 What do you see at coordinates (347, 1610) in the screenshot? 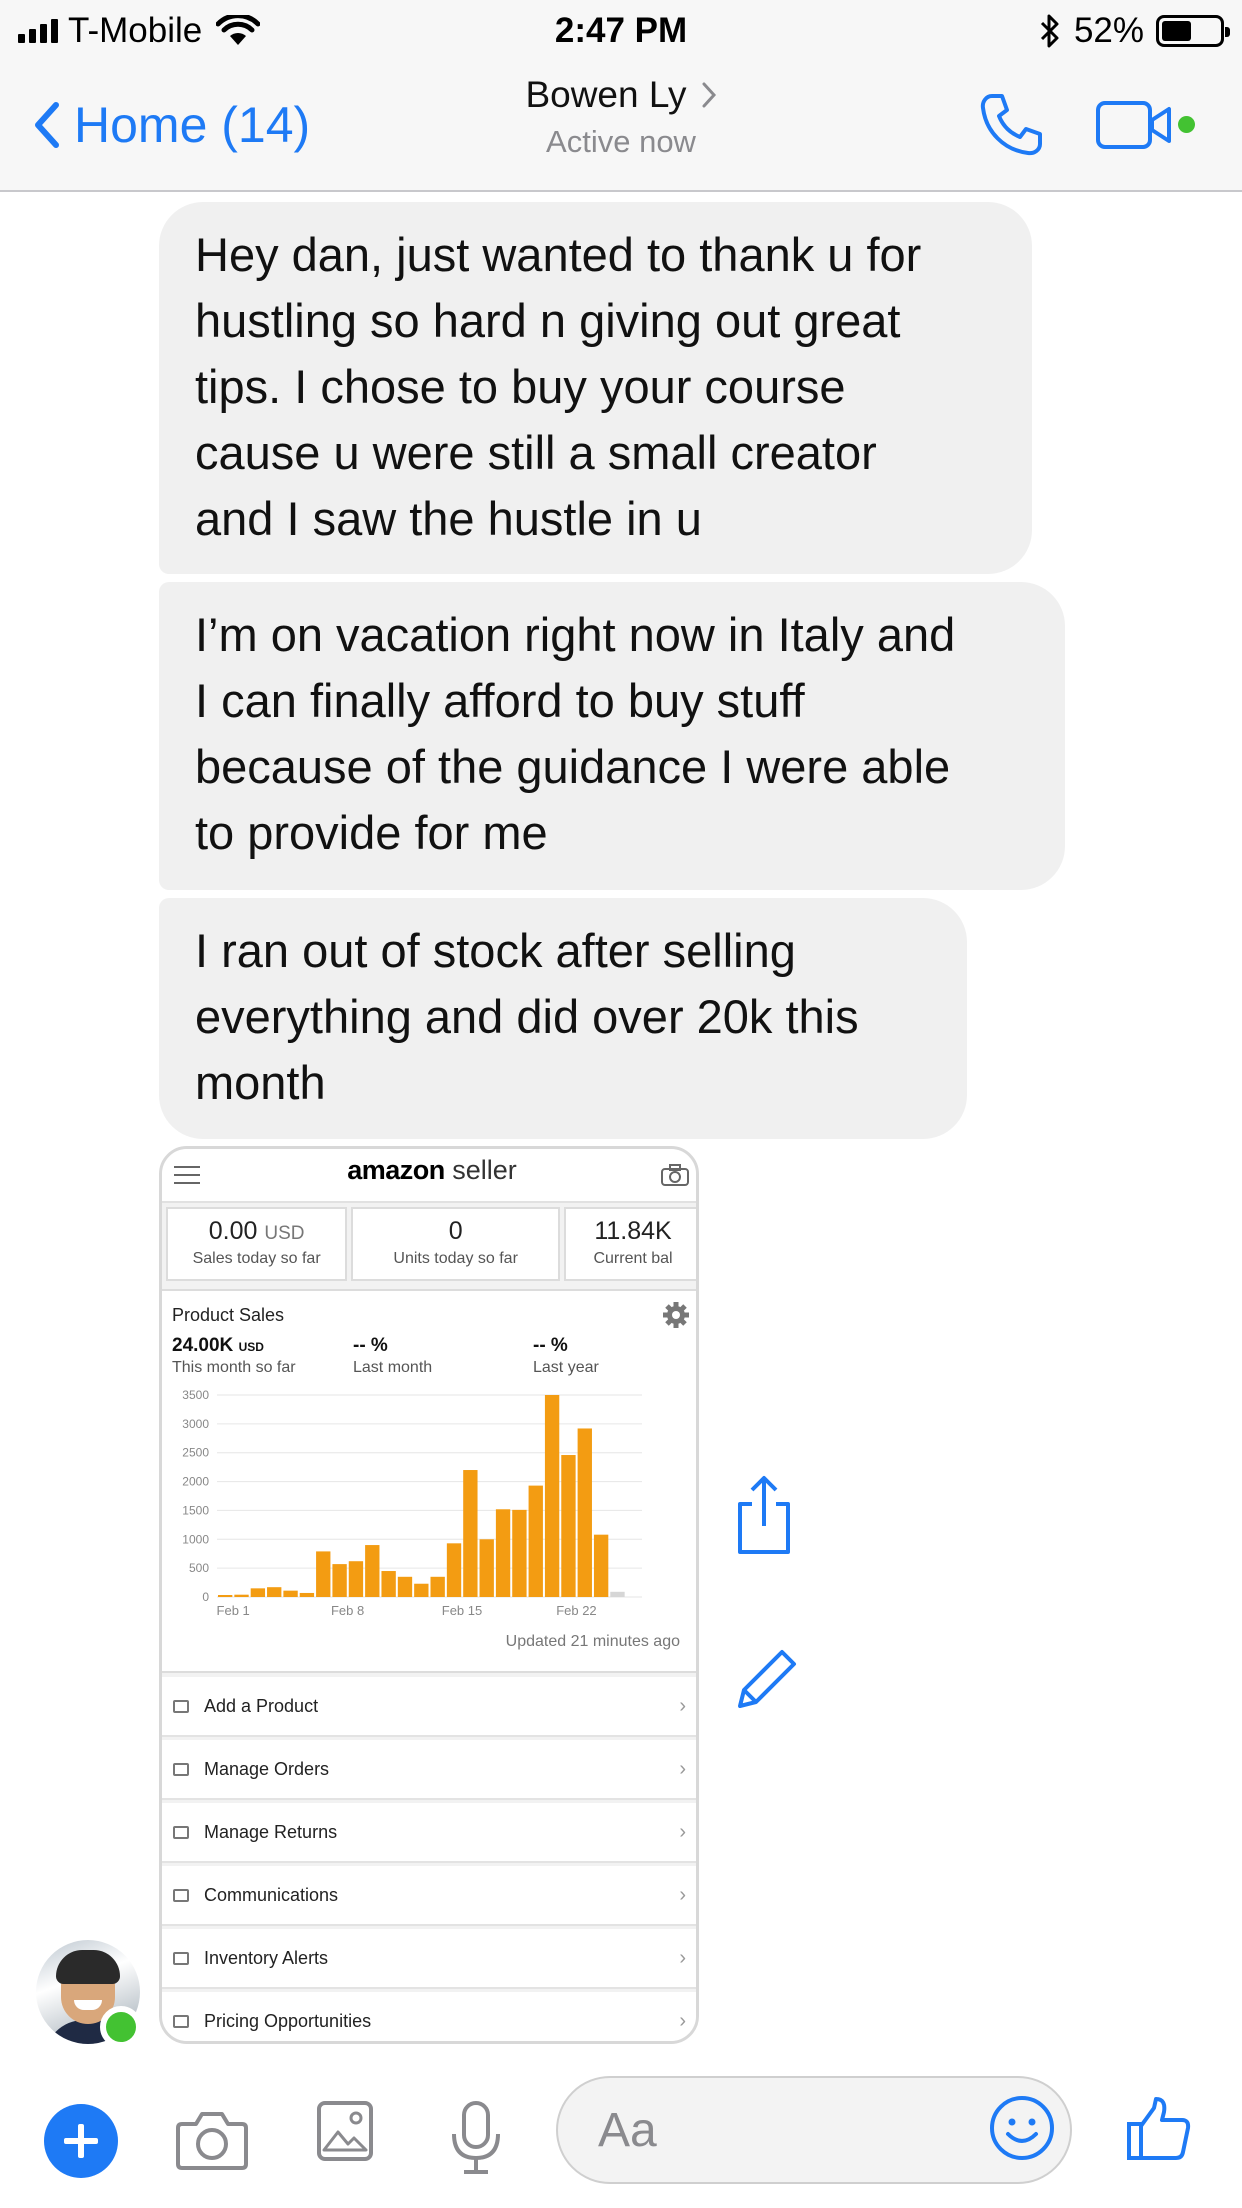
I see `x-tick-label: Feb 8` at bounding box center [347, 1610].